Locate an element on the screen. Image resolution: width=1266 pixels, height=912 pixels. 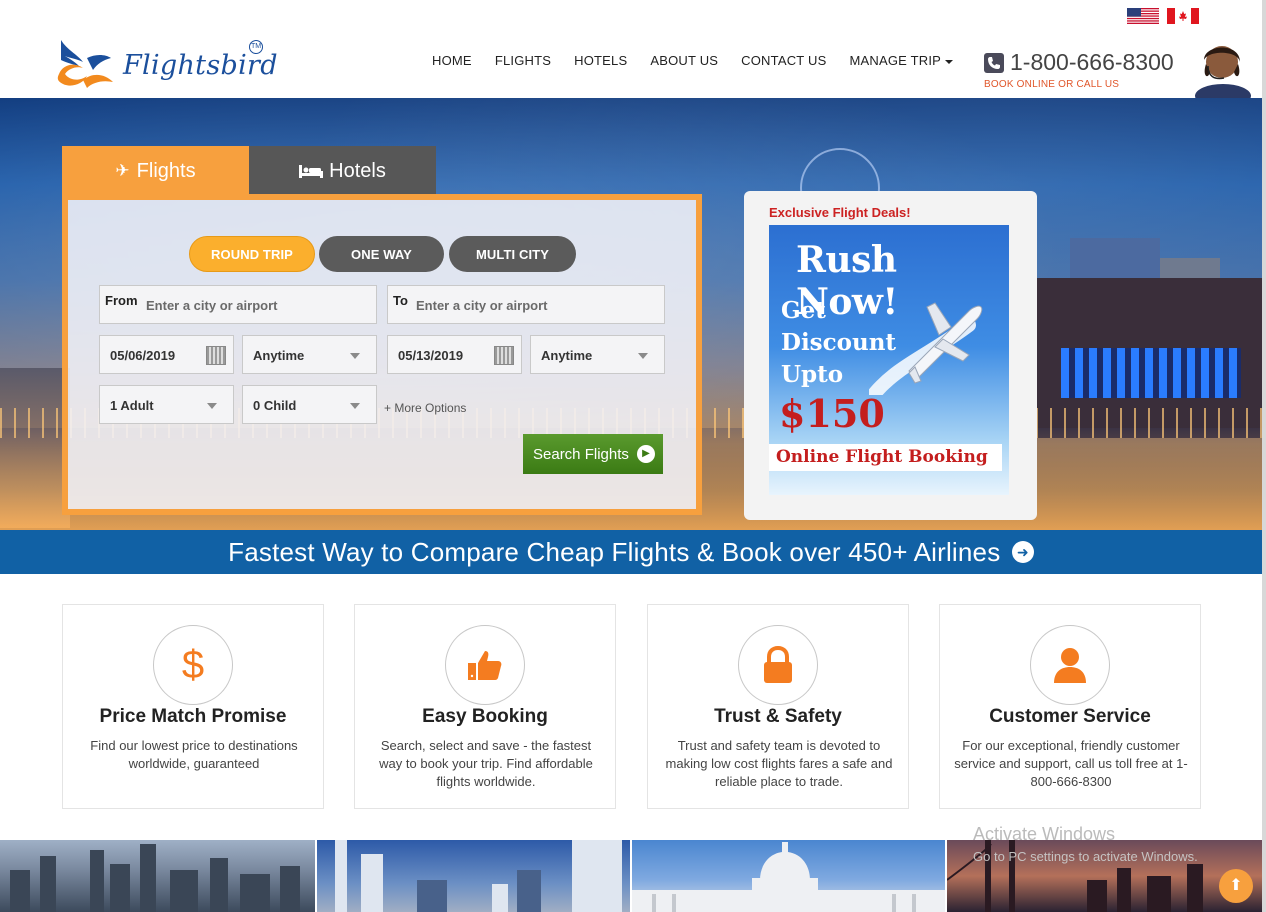
depart-time-value: Anytime is located at coordinates (279, 355).